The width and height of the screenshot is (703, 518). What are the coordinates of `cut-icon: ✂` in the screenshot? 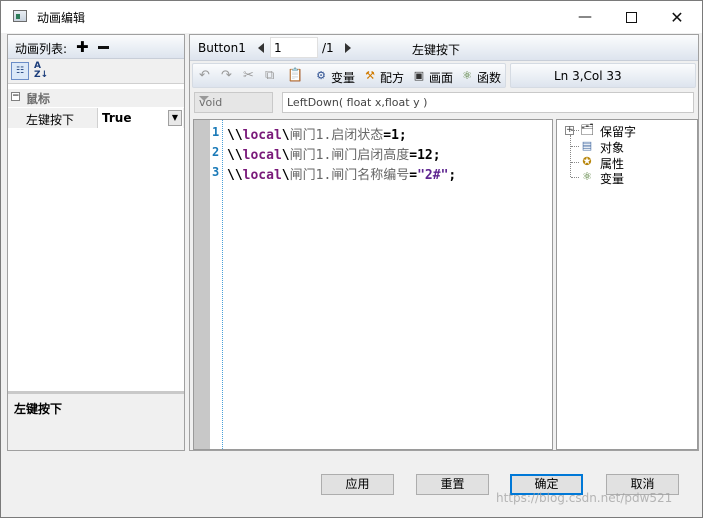 It's located at (248, 75).